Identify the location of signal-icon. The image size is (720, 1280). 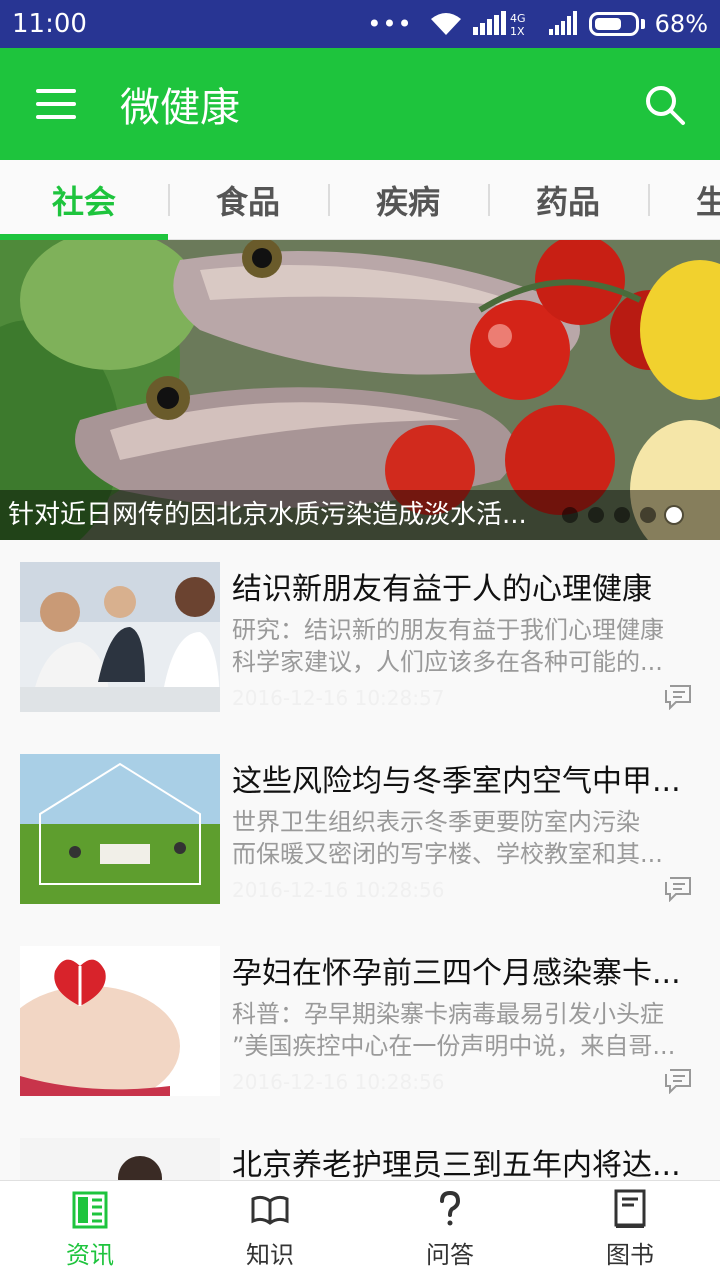
(562, 23).